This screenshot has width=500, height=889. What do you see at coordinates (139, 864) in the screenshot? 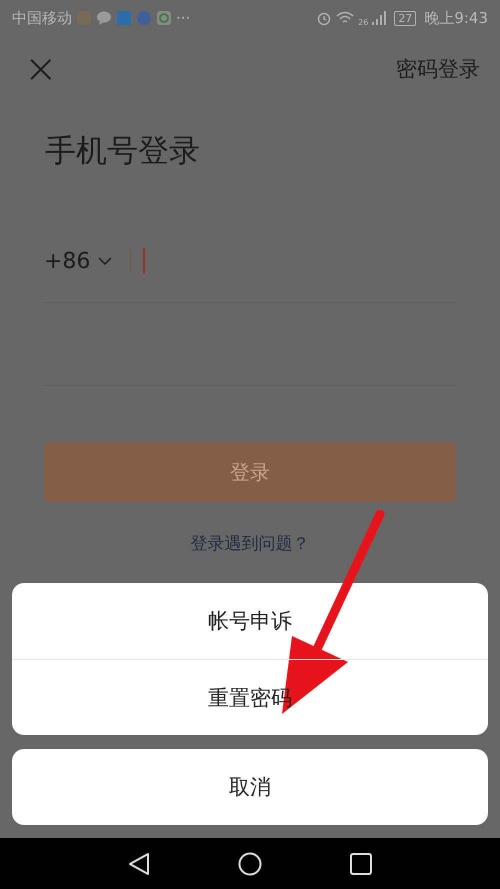
I see `back-icon` at bounding box center [139, 864].